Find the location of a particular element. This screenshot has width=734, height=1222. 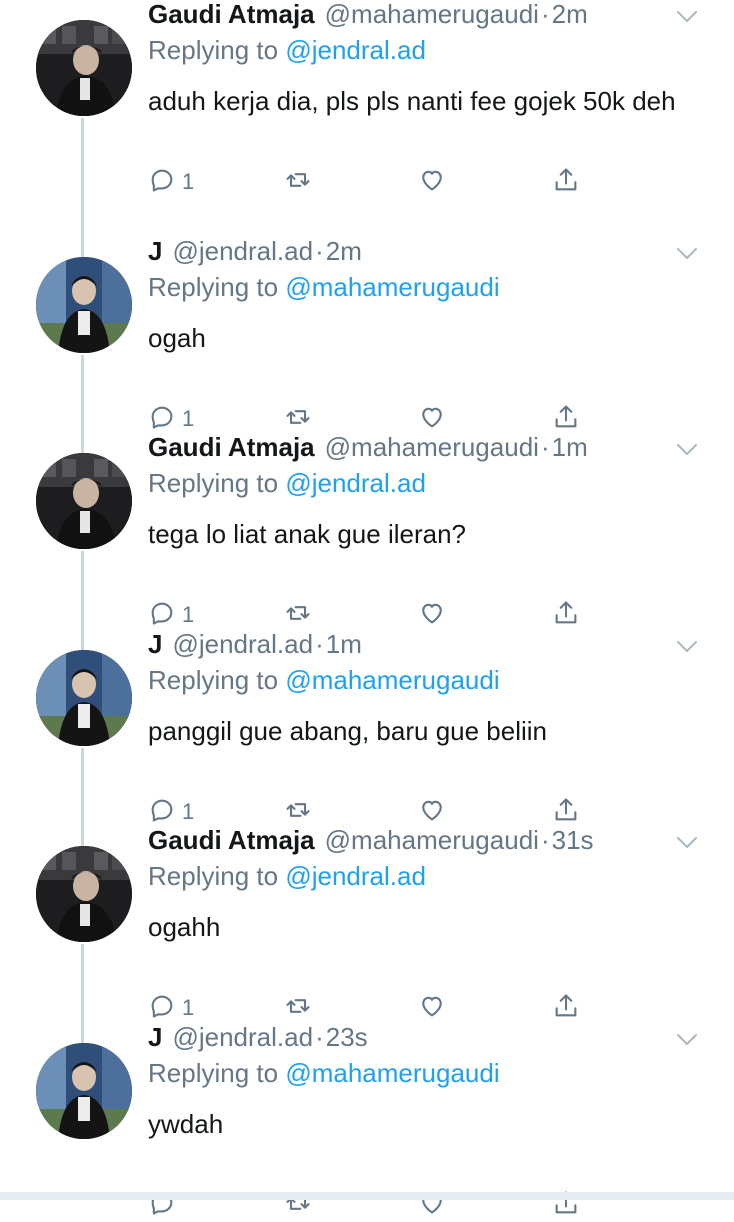

tweet-text: ogah is located at coordinates (177, 338).